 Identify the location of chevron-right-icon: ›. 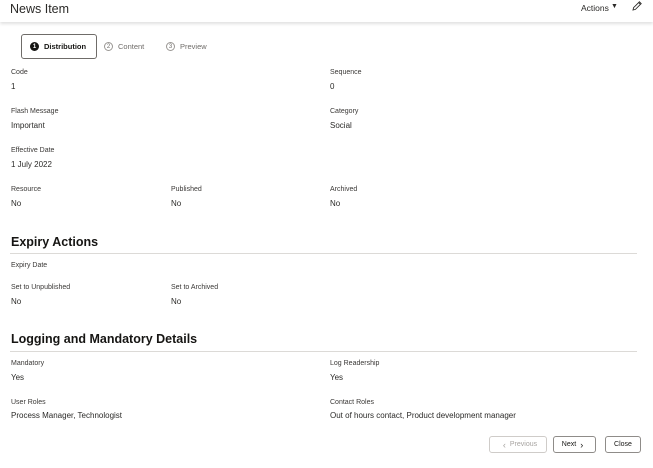
(582, 444).